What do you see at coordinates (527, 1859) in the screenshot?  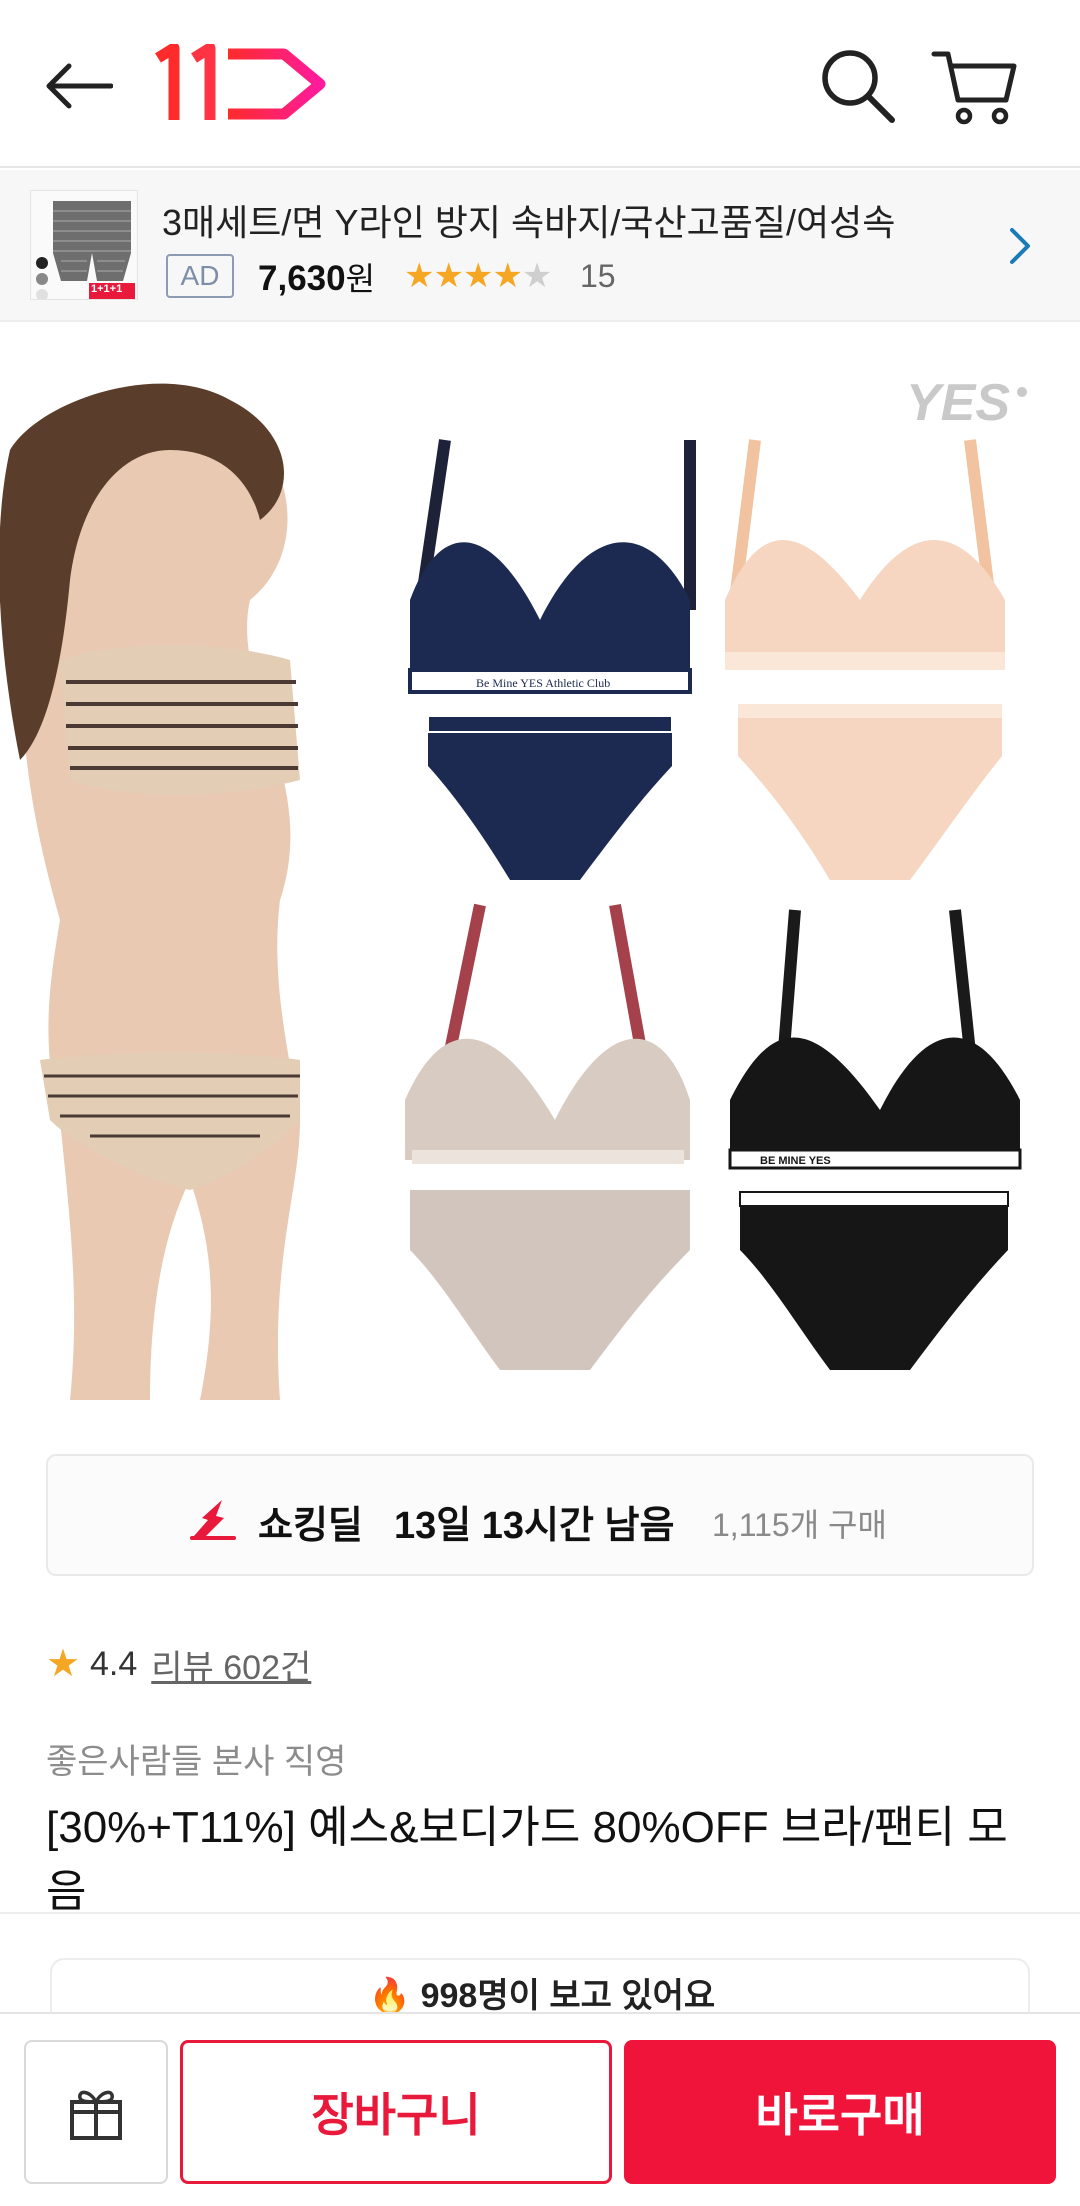 I see `product-title: [30%+T11%] 예스&보디가드 80%OFF 브라/팬티 모음` at bounding box center [527, 1859].